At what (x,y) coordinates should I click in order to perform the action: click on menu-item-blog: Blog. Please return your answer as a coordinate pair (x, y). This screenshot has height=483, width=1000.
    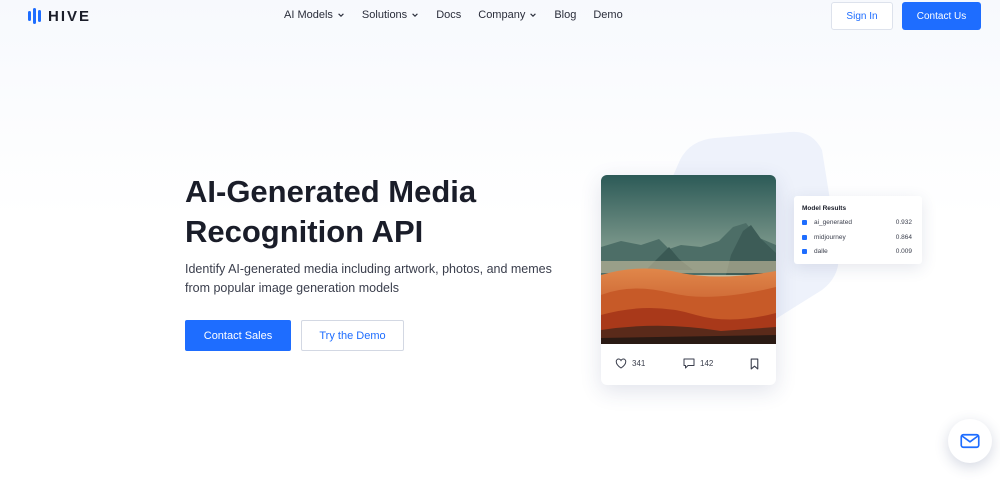
    Looking at the image, I should click on (565, 15).